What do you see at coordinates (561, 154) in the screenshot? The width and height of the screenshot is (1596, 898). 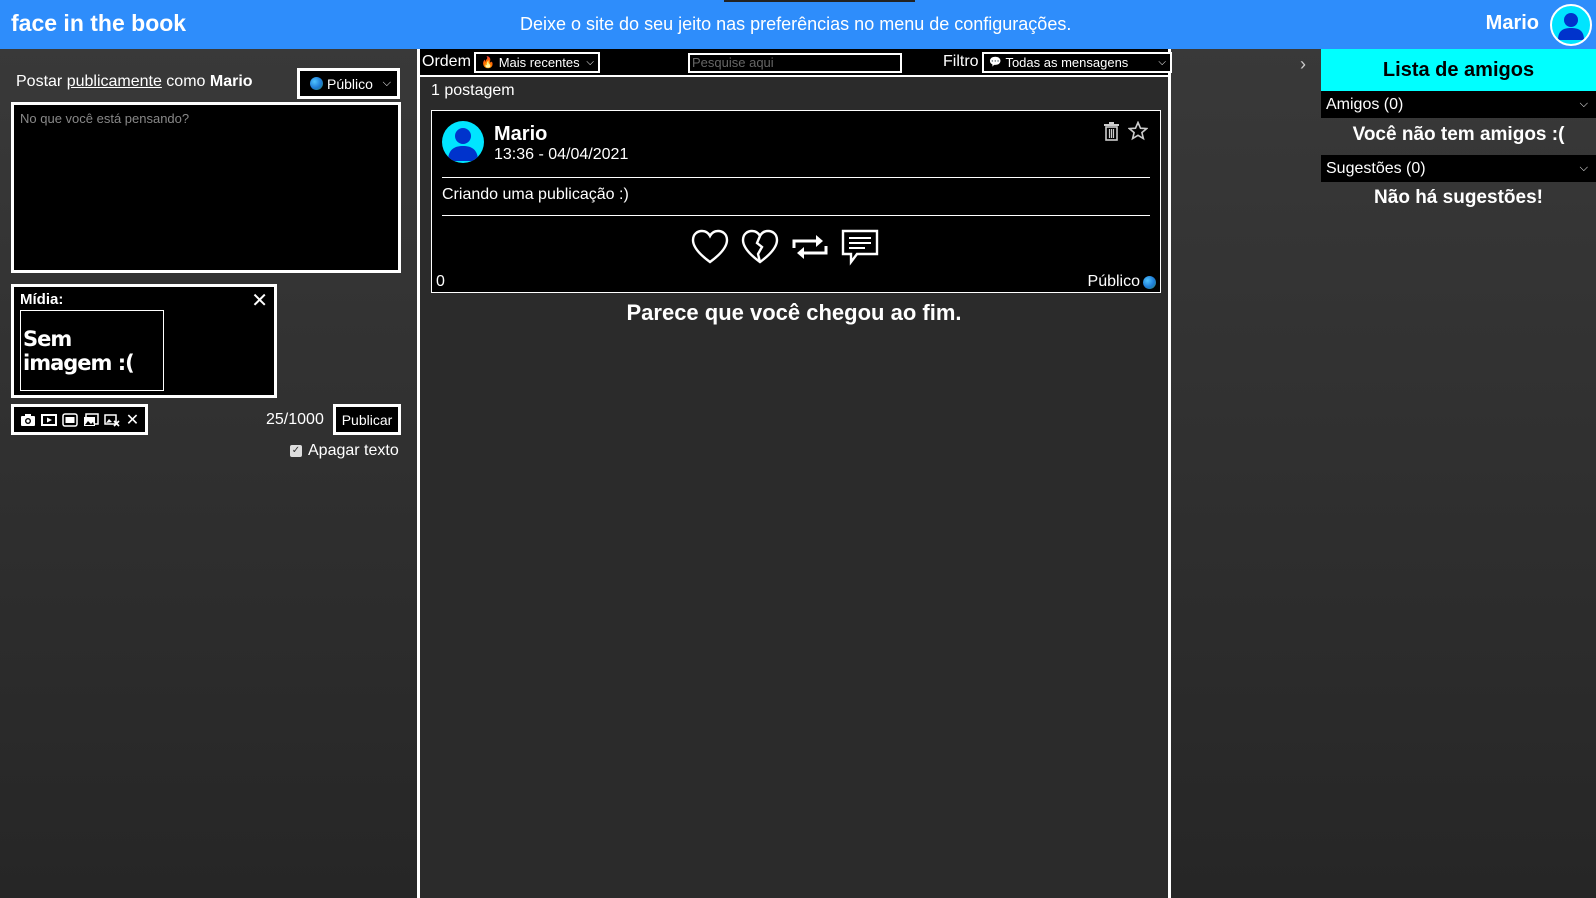 I see `post-time: 13:36 - 04/04/2021` at bounding box center [561, 154].